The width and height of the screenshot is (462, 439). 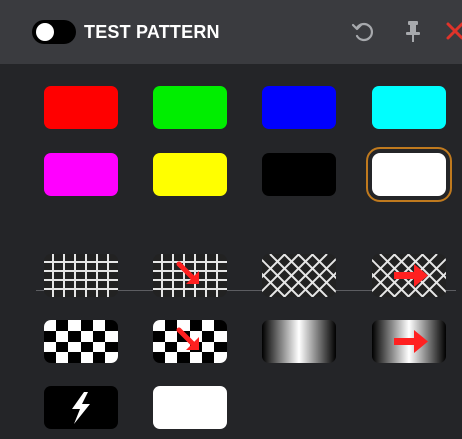 I want to click on checkerboard-pattern, so click(x=81, y=341).